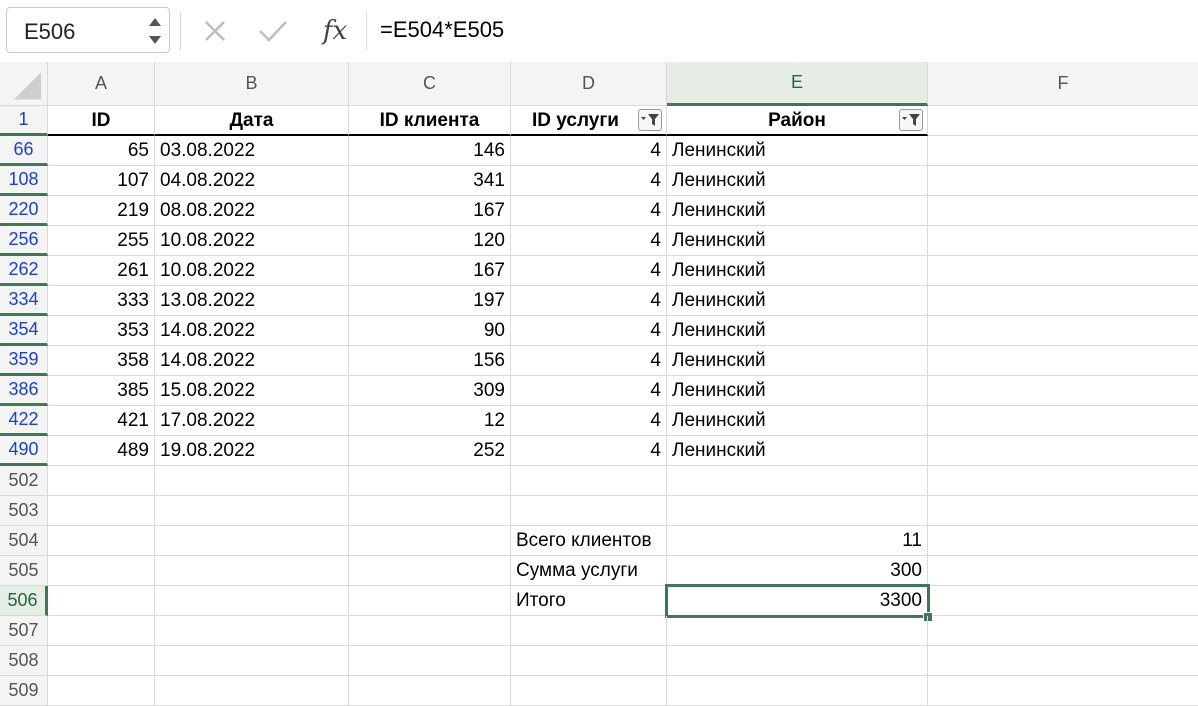  What do you see at coordinates (335, 31) in the screenshot?
I see `insert-function-button: fx` at bounding box center [335, 31].